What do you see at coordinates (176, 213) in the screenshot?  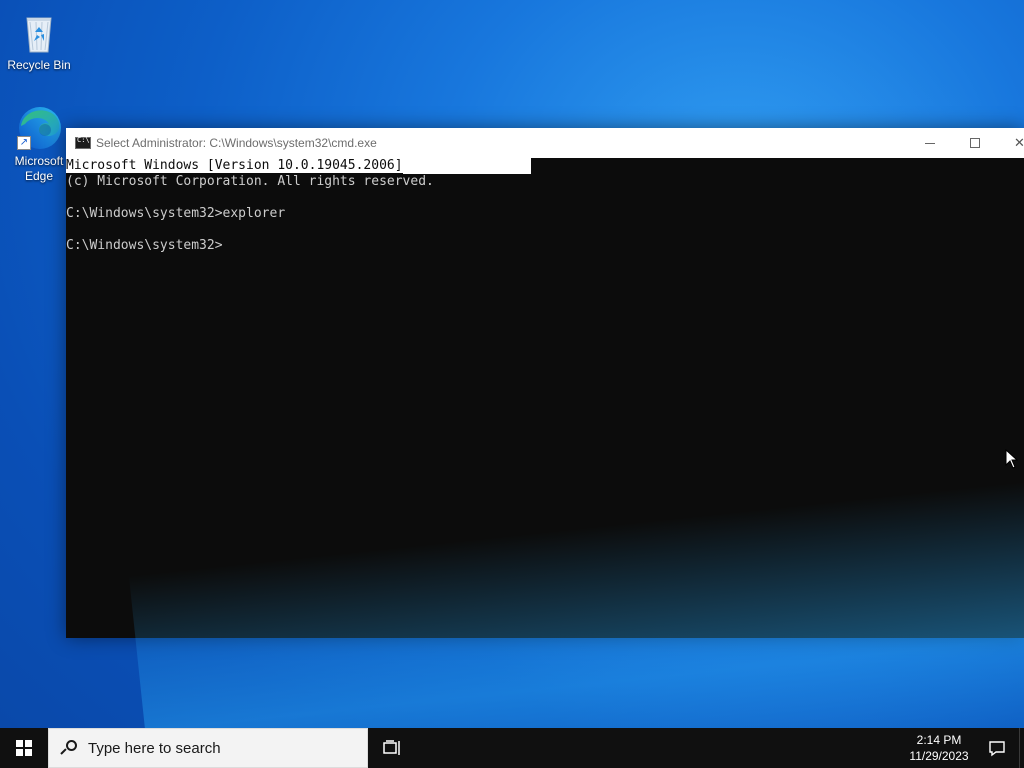 I see `console-line: C:\Windows\system32>explorer` at bounding box center [176, 213].